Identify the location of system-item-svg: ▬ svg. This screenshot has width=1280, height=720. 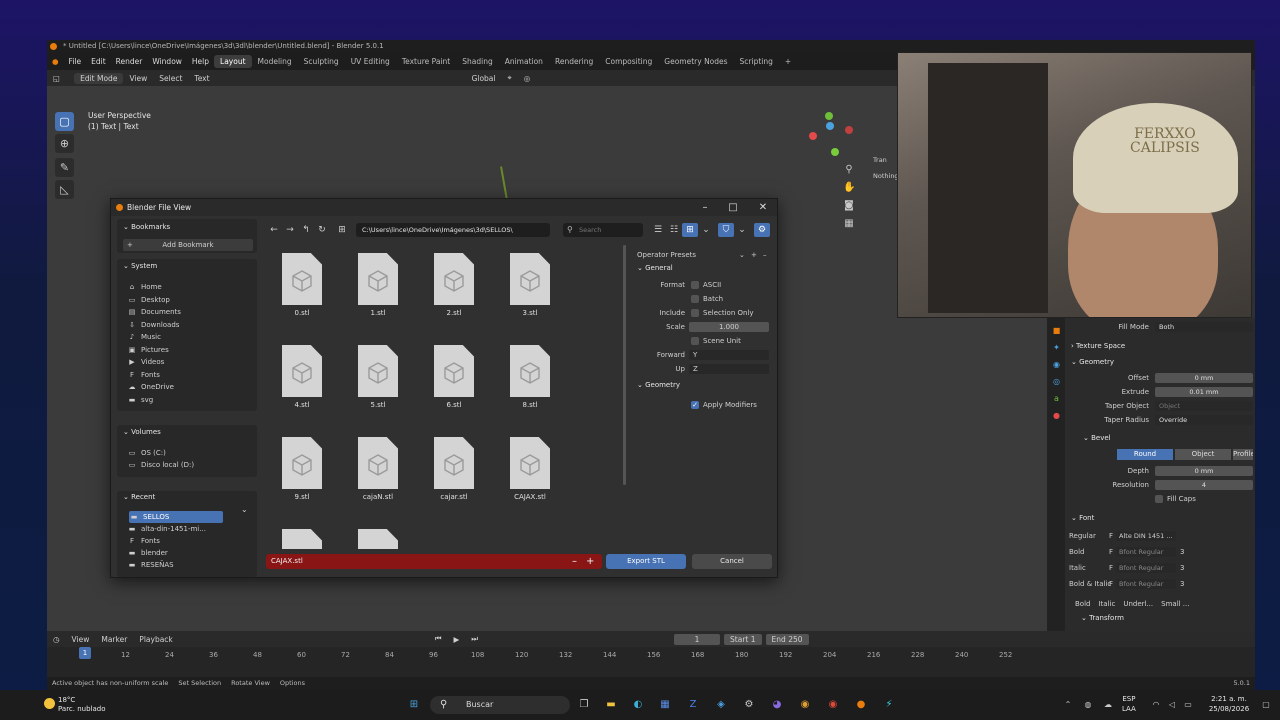
(140, 400).